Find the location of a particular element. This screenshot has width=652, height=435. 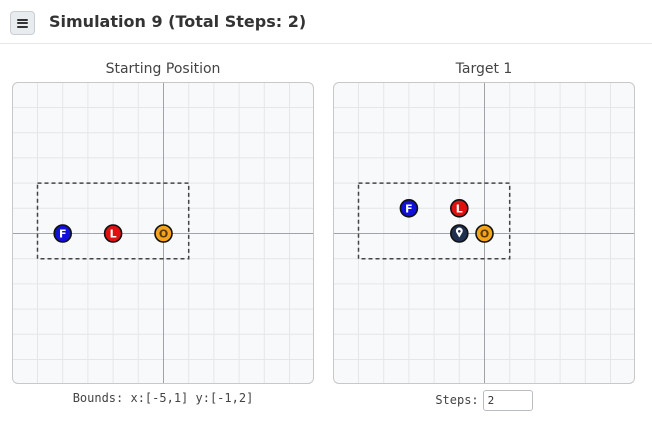

menu-button is located at coordinates (22, 23).